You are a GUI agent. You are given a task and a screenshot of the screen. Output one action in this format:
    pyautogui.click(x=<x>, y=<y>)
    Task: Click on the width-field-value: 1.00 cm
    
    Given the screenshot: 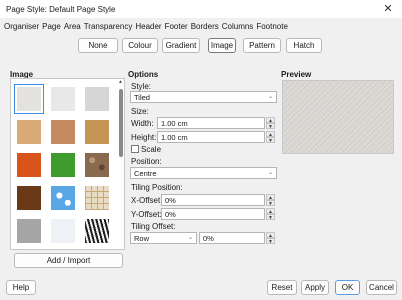 What is the action you would take?
    pyautogui.click(x=174, y=123)
    